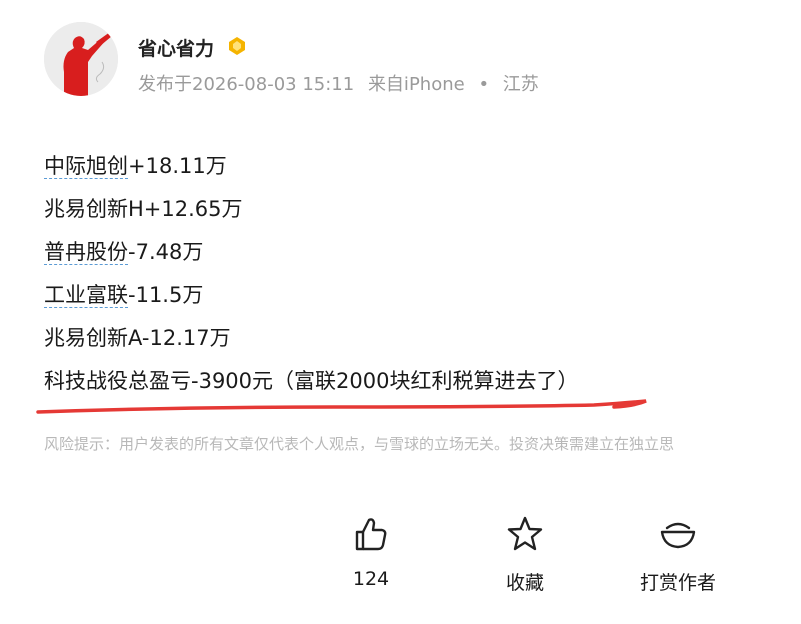  Describe the element at coordinates (177, 166) in the screenshot. I see `pnl-value: +18.11万` at that location.